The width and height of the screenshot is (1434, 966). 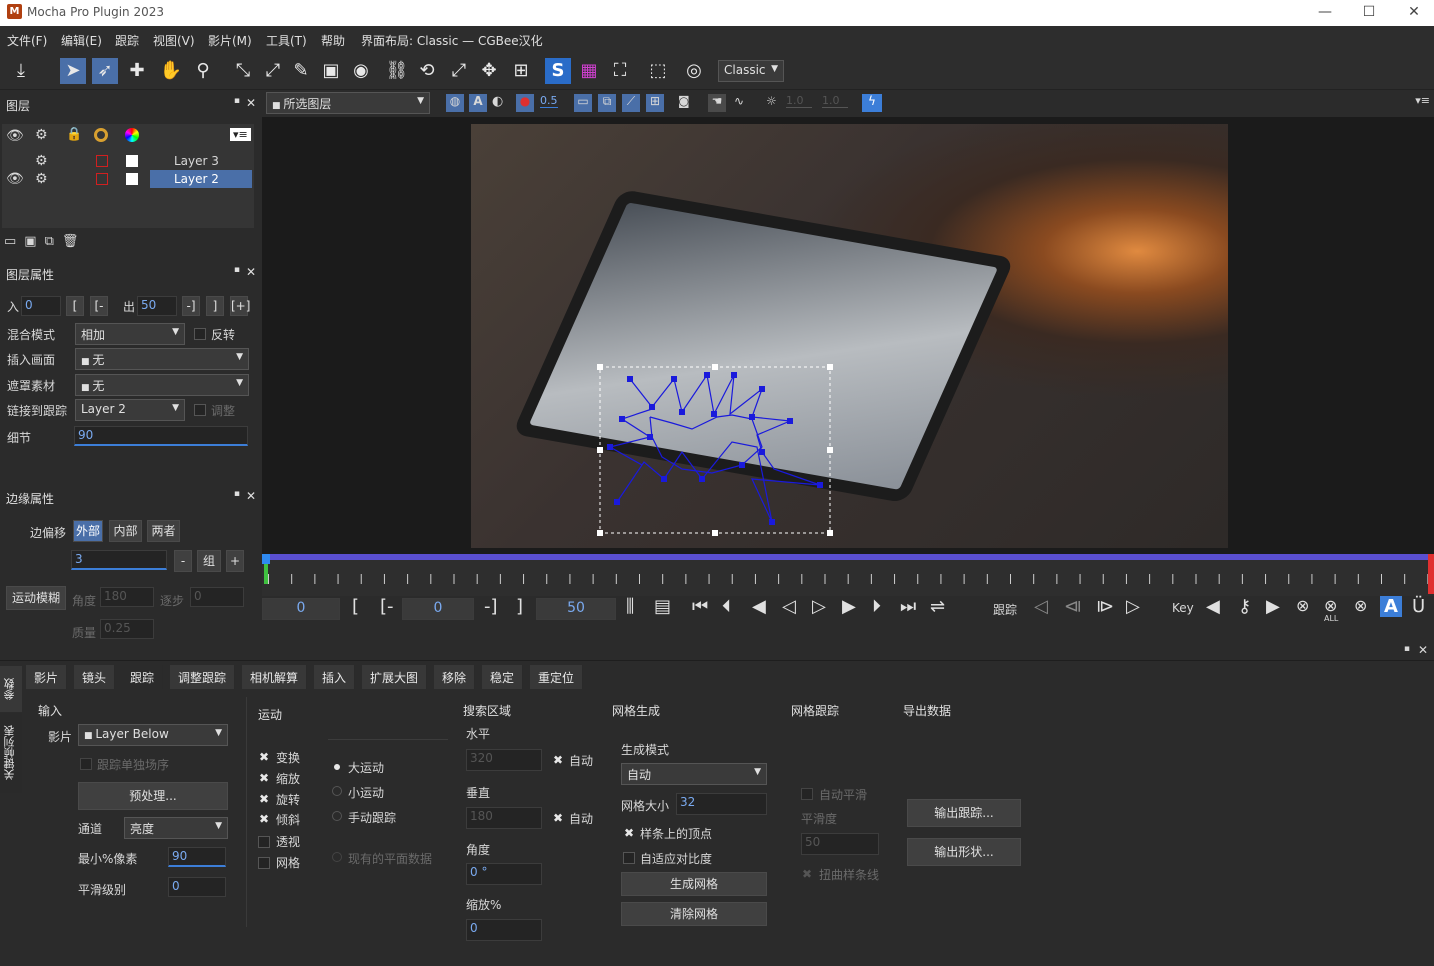 I want to click on adjust-checkbox, so click(x=200, y=410).